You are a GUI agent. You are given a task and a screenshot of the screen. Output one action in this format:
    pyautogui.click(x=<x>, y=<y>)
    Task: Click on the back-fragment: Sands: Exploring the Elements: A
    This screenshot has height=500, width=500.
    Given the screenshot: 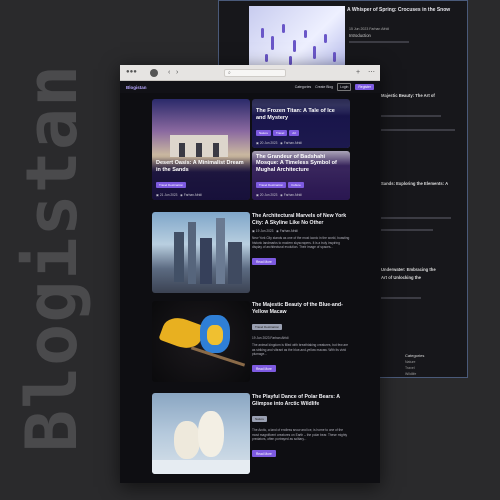 What is the action you would take?
    pyautogui.click(x=421, y=184)
    